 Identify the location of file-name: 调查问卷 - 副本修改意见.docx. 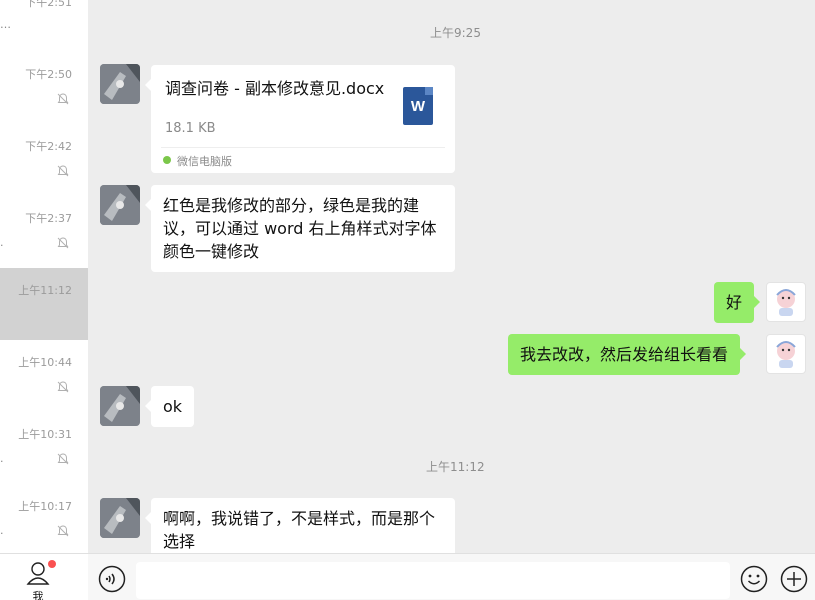
(275, 88).